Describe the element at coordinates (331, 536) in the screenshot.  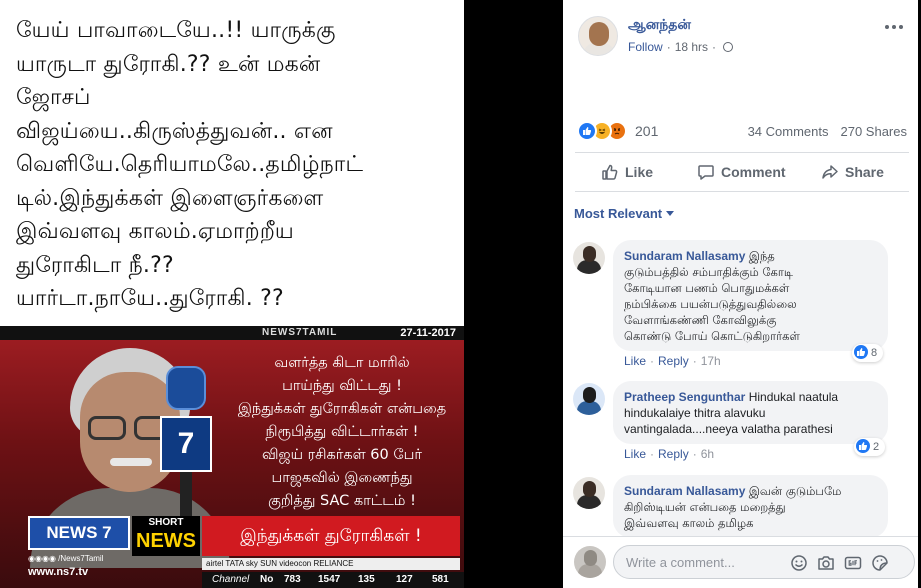
I see `news-headline: இந்துக்கள் துரோகிகள் !` at that location.